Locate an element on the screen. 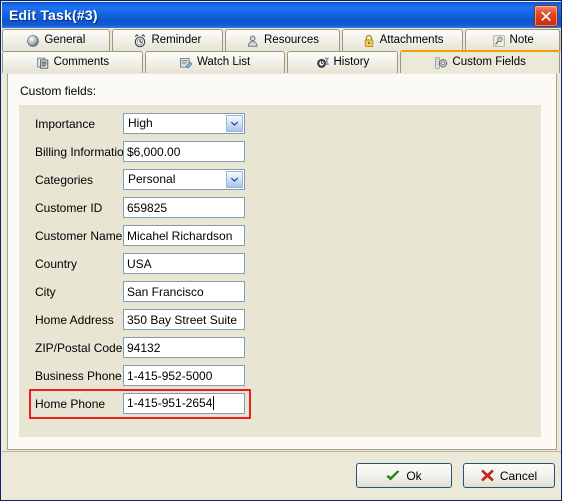 The image size is (562, 501). sphere-icon is located at coordinates (33, 40).